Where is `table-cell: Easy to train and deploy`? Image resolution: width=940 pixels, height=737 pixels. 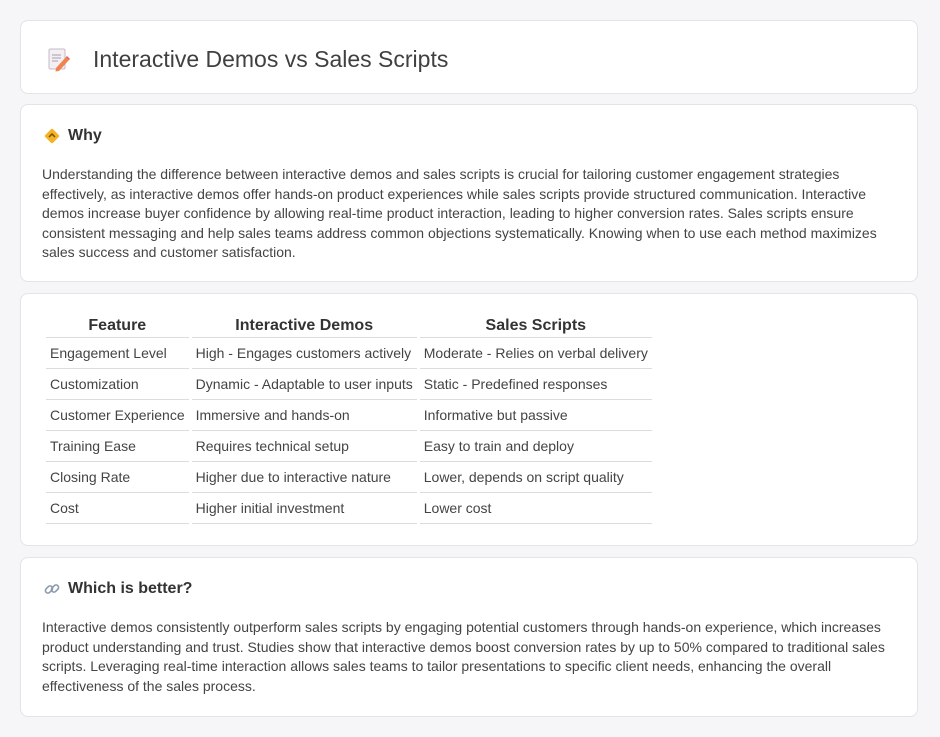
table-cell: Easy to train and deploy is located at coordinates (535, 446).